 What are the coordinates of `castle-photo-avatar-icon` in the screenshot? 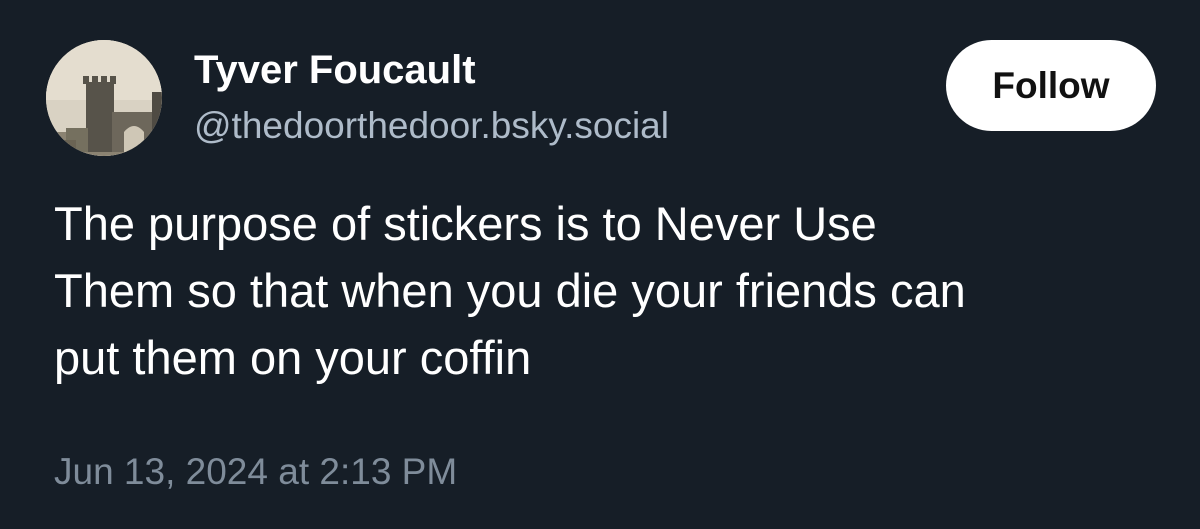 It's located at (104, 98).